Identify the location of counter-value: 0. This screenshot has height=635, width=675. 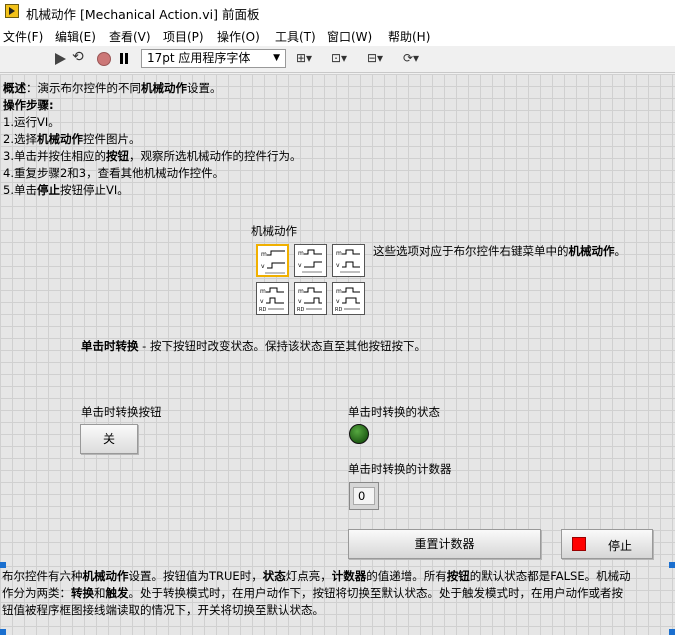
(364, 496).